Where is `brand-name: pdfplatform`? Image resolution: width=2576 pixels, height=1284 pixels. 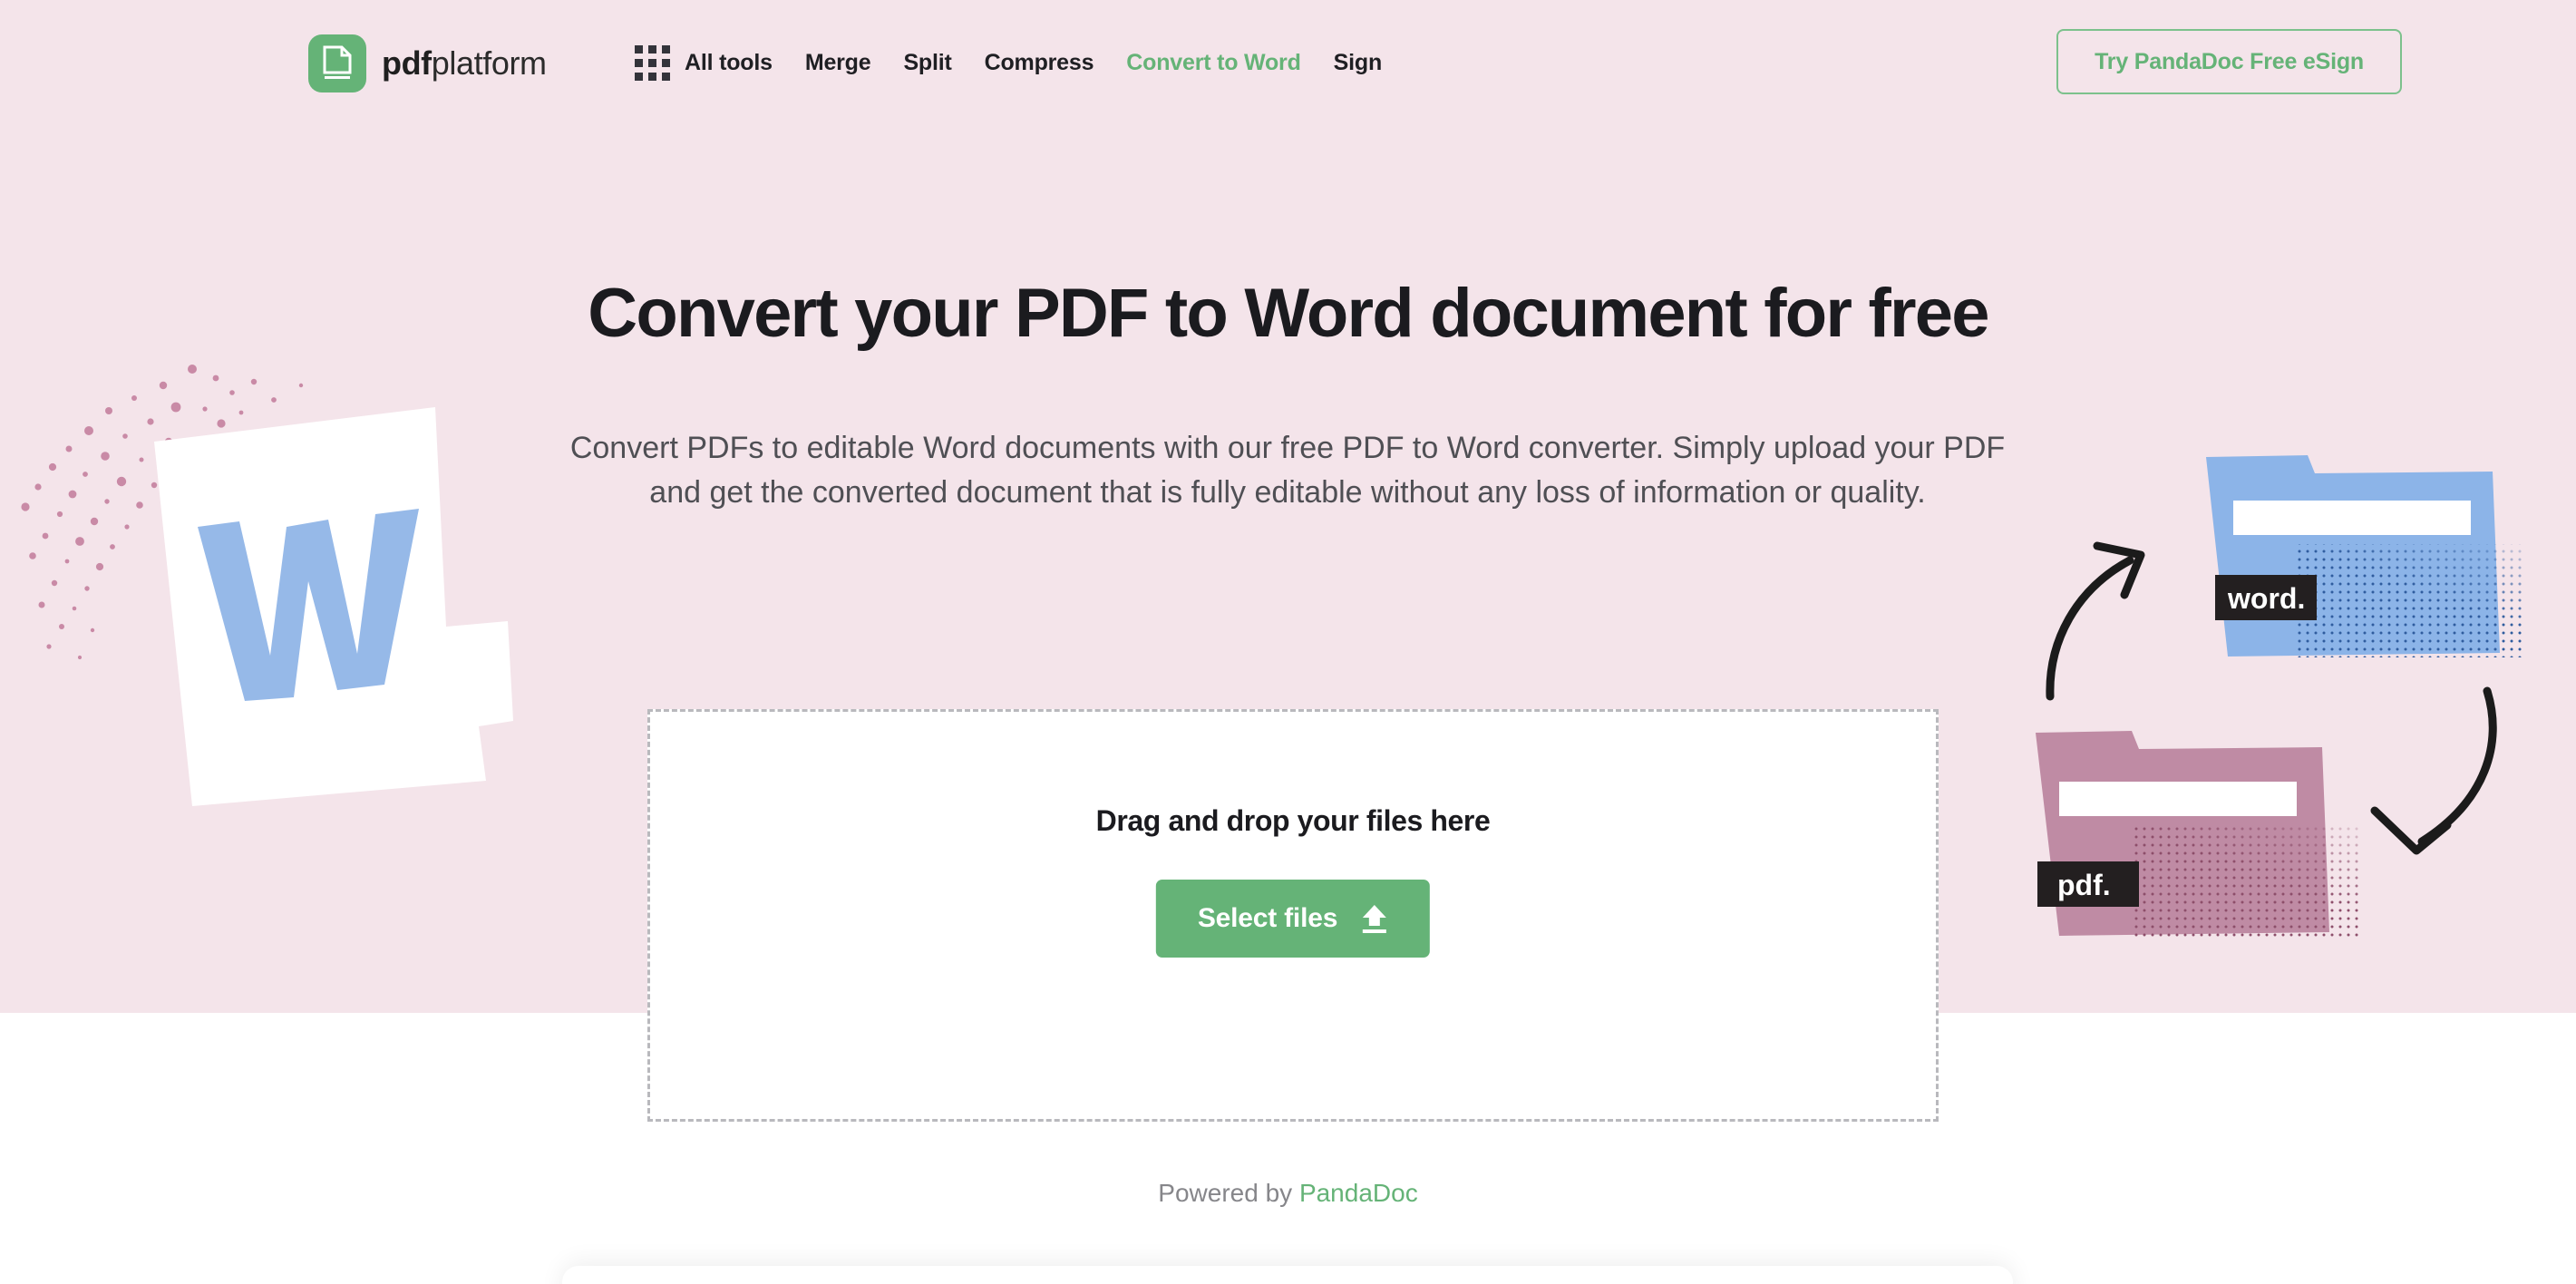 brand-name: pdfplatform is located at coordinates (464, 63).